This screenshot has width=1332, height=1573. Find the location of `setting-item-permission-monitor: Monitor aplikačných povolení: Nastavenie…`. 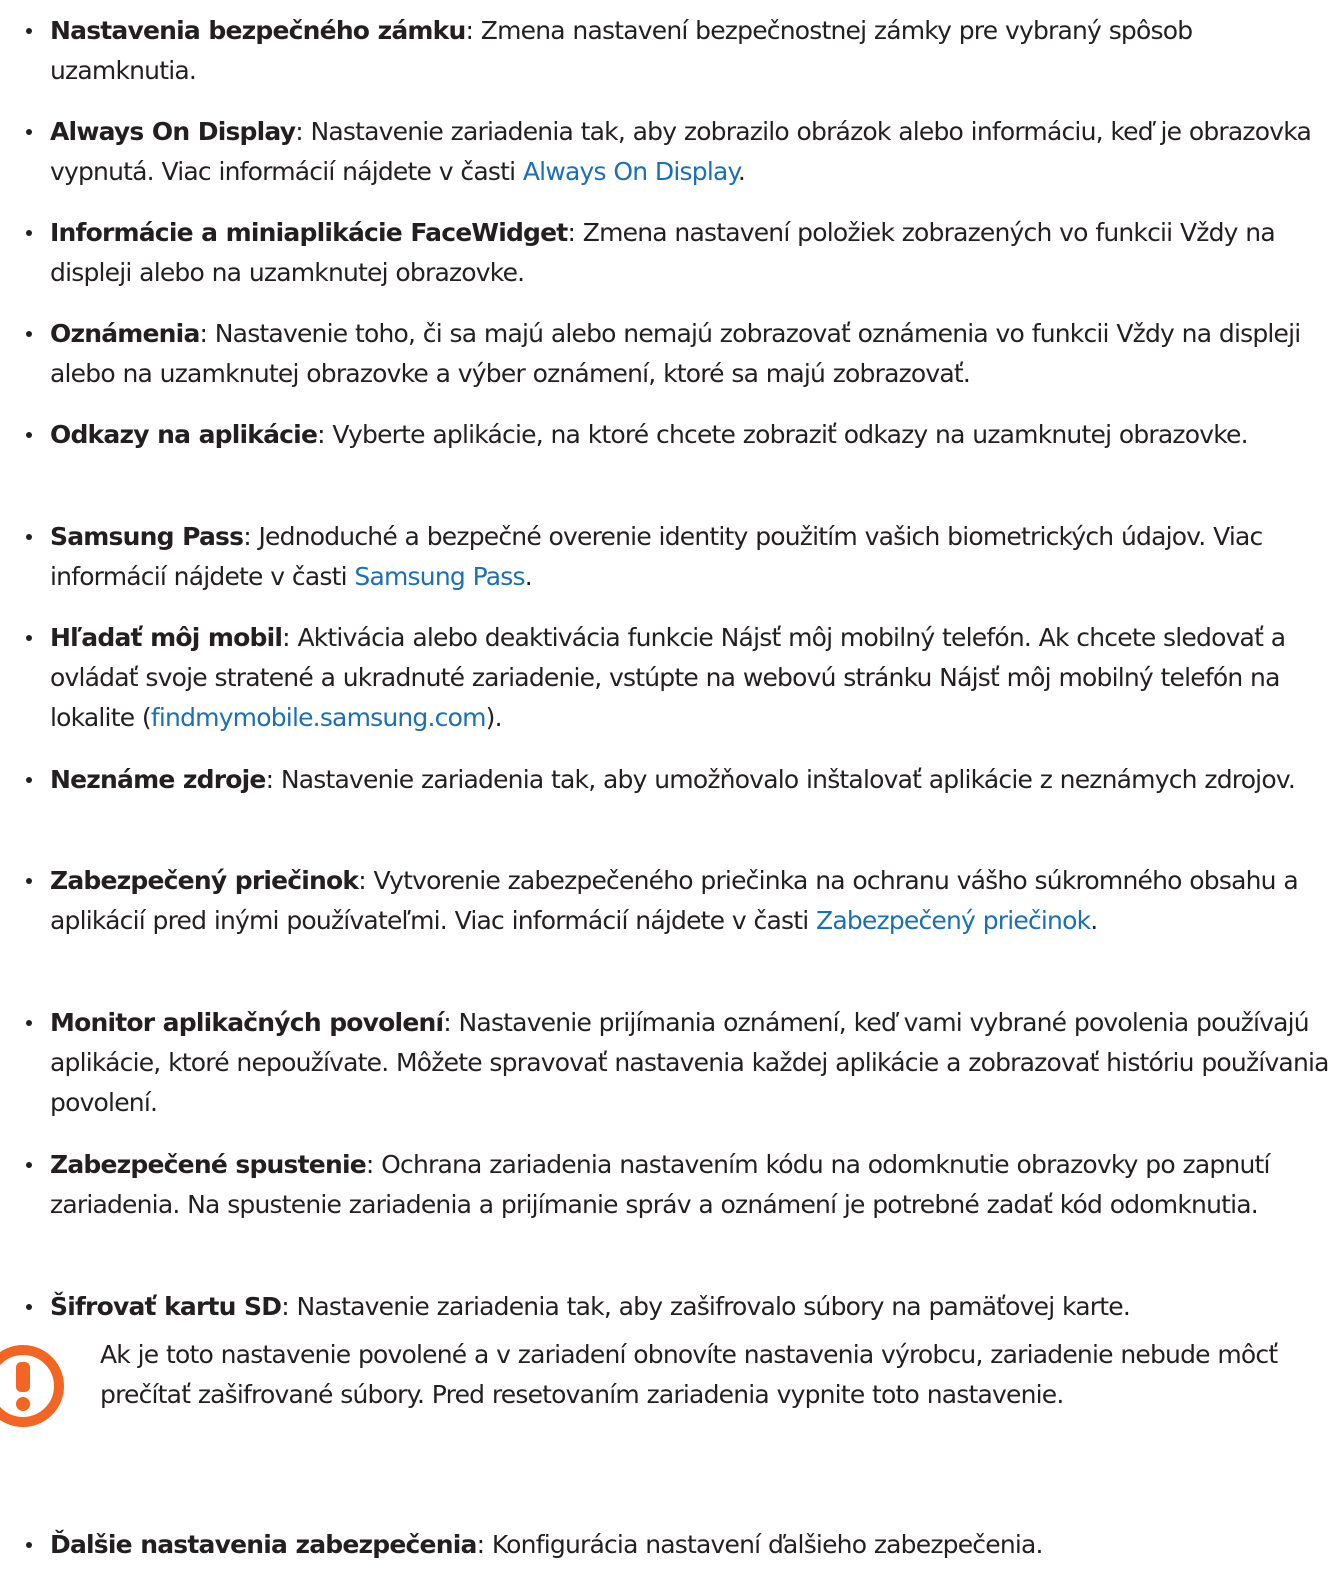

setting-item-permission-monitor: Monitor aplikačných povolení: Nastavenie… is located at coordinates (691, 1063).